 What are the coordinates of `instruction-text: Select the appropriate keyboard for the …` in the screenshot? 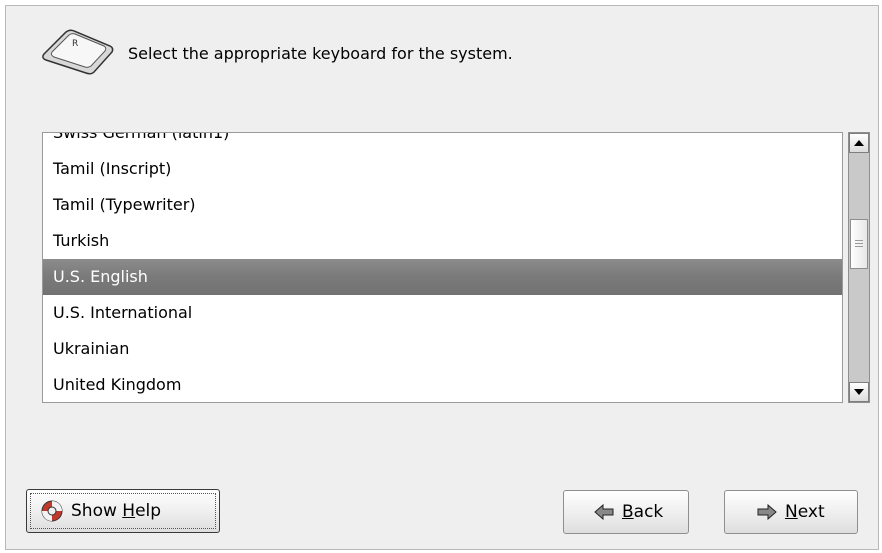 It's located at (320, 53).